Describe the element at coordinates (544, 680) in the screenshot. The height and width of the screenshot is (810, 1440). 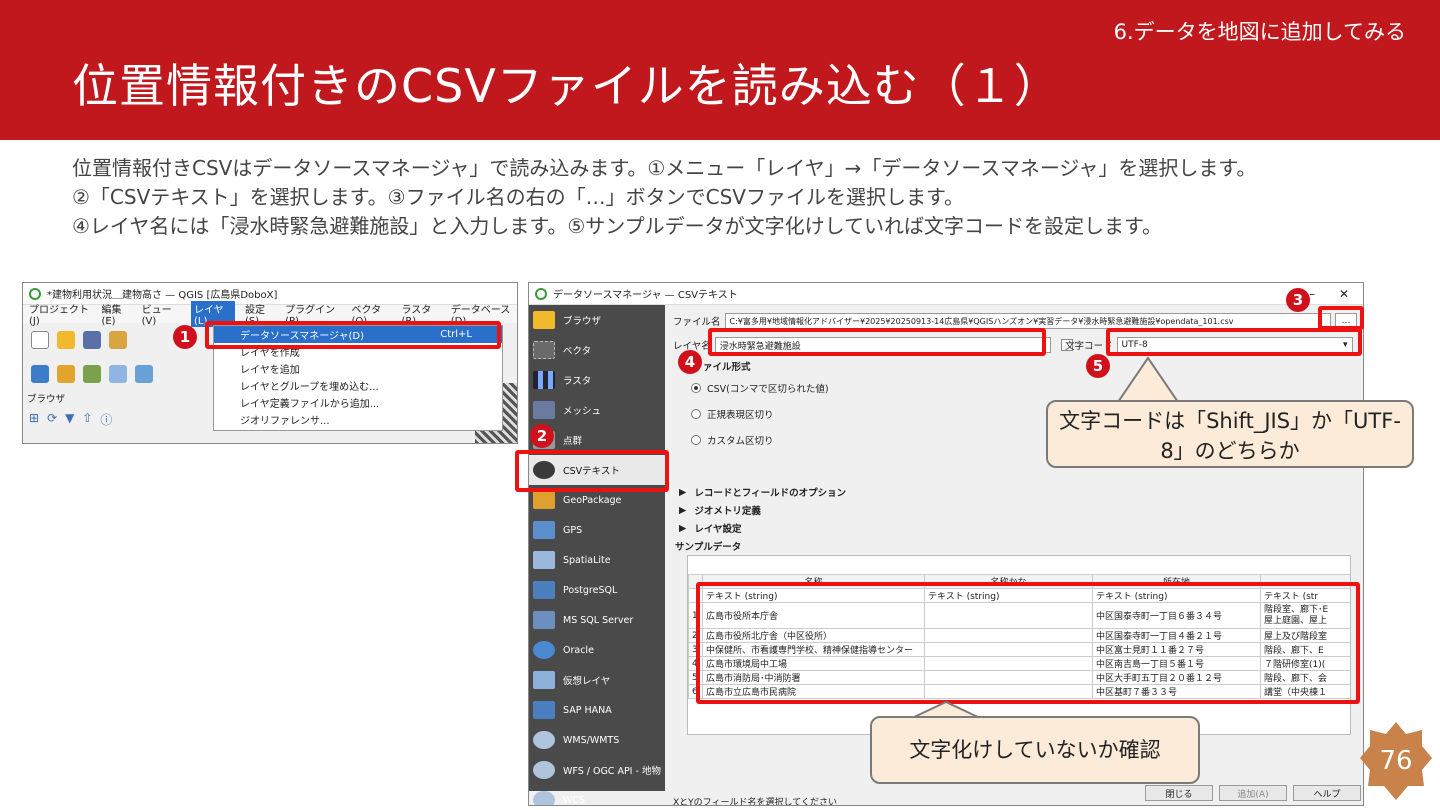
I see `virtual-layer-icon` at that location.